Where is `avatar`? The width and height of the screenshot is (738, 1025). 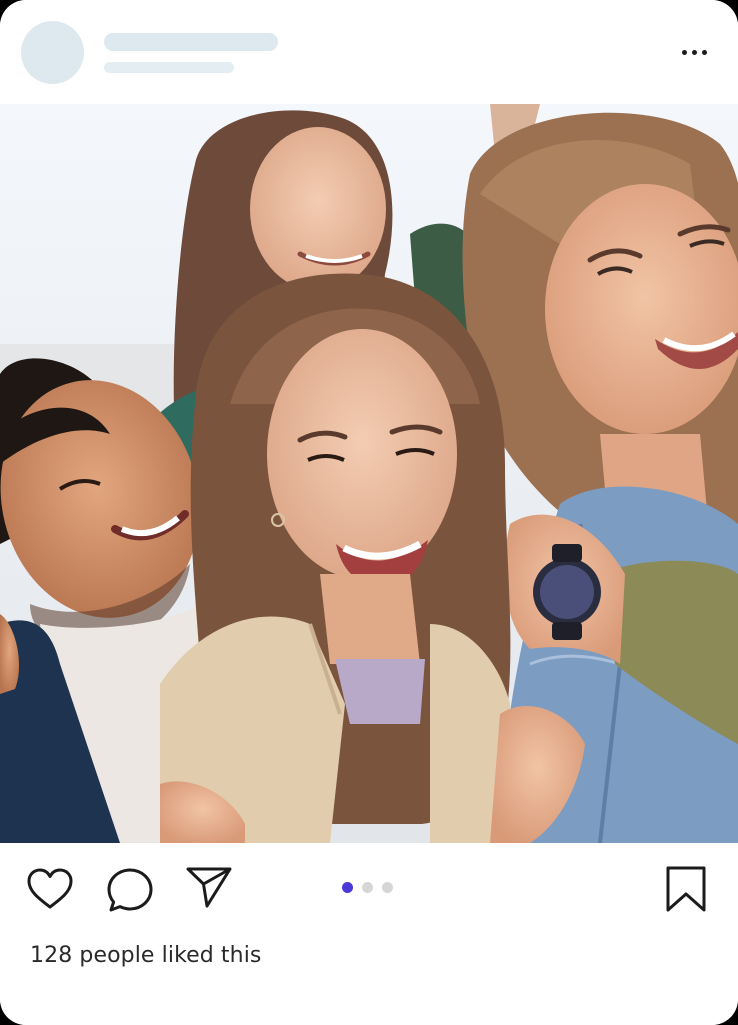
avatar is located at coordinates (52, 52).